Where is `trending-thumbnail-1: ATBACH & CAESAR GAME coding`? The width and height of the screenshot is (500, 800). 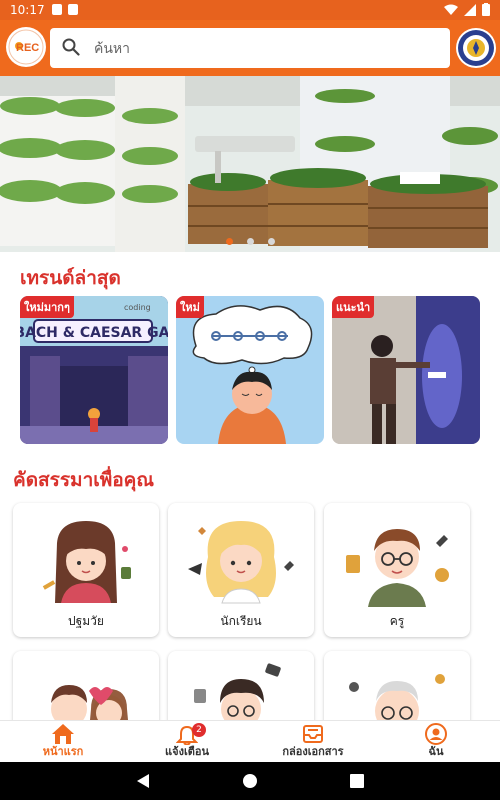 trending-thumbnail-1: ATBACH & CAESAR GAME coding is located at coordinates (94, 370).